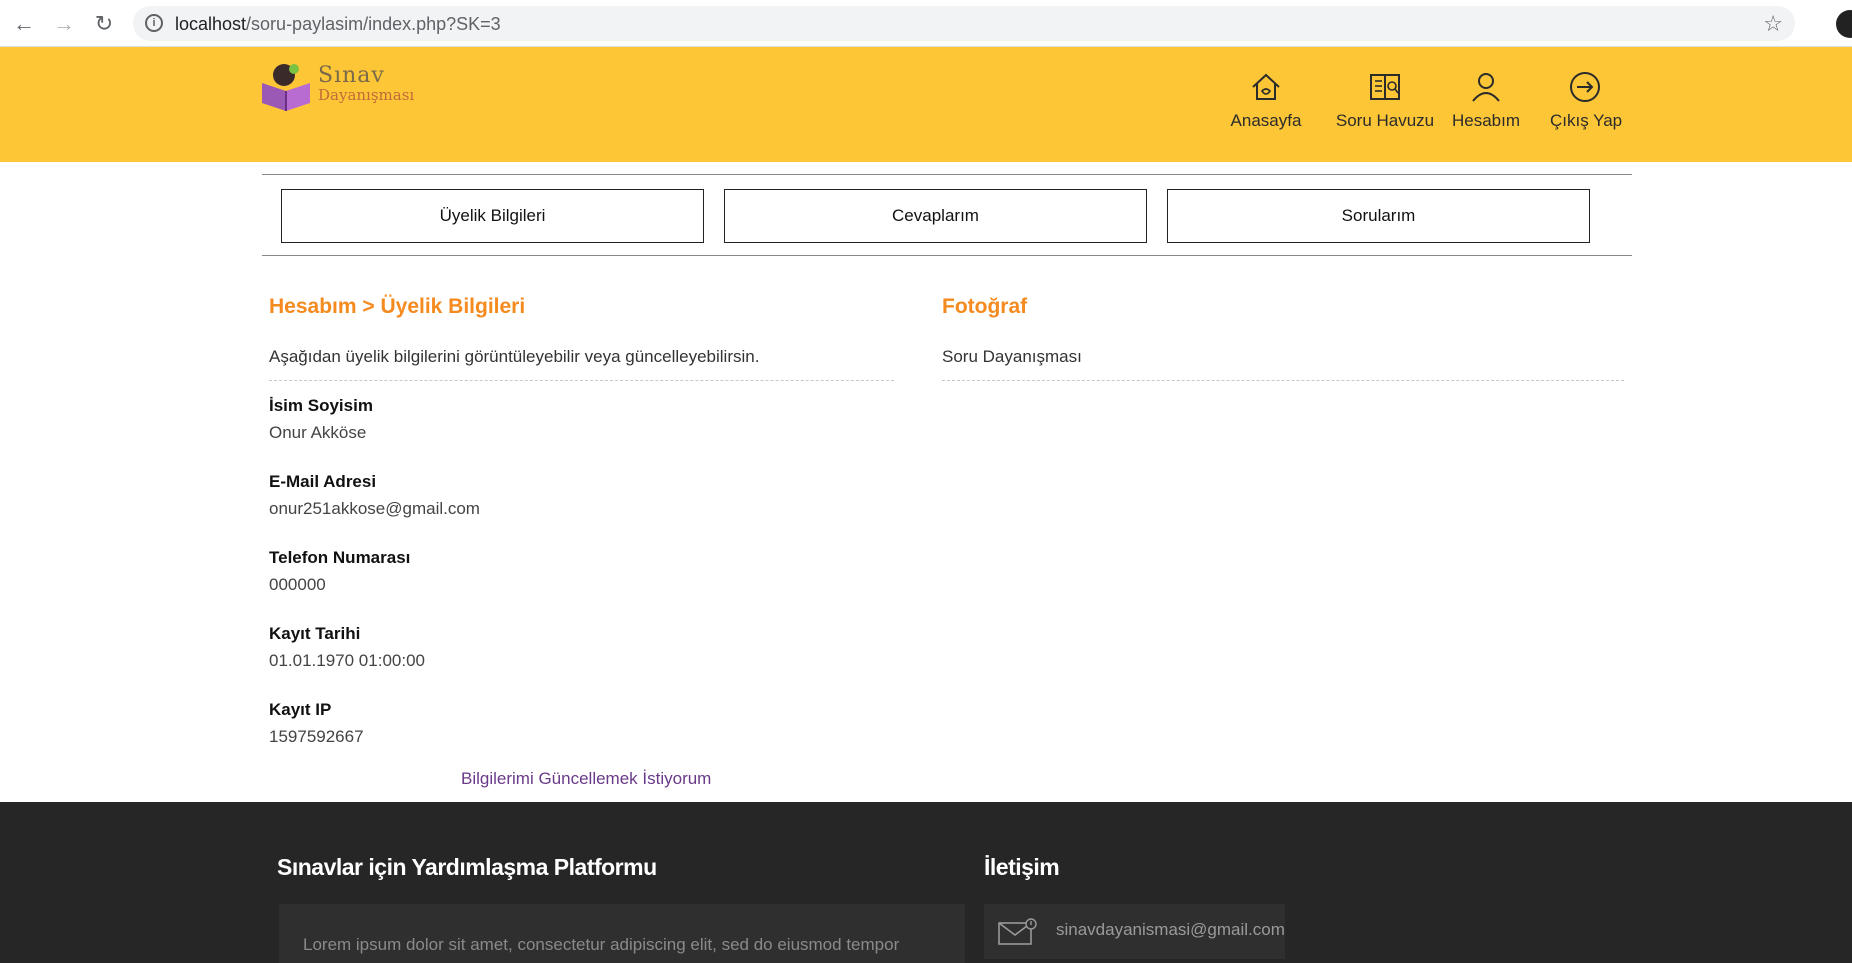  I want to click on field-name-label: İsim Soyisim, so click(321, 405).